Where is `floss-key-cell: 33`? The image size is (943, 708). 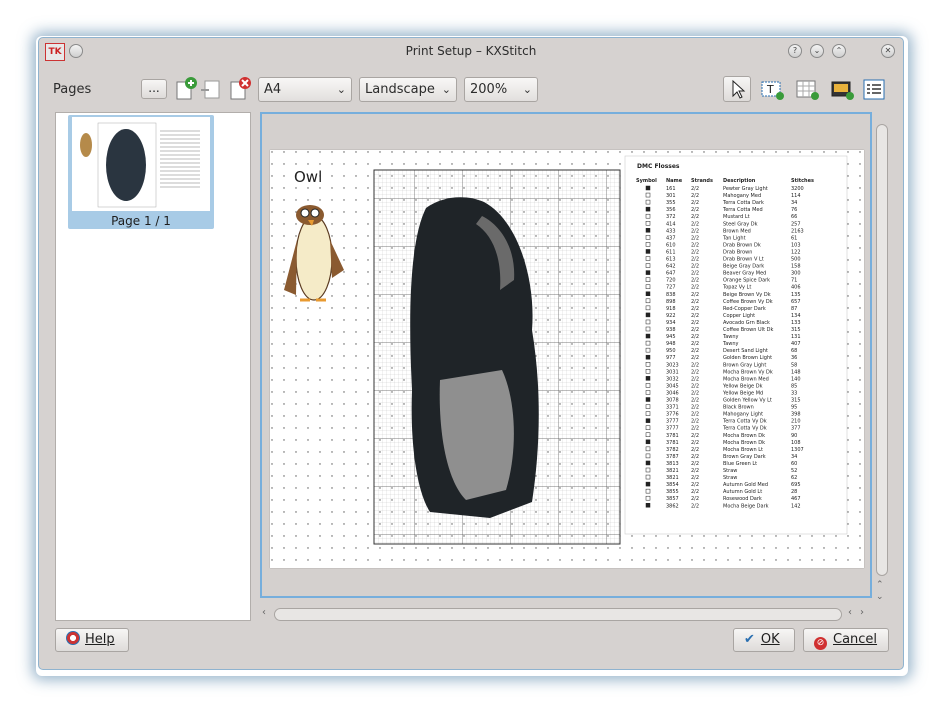 floss-key-cell: 33 is located at coordinates (794, 393).